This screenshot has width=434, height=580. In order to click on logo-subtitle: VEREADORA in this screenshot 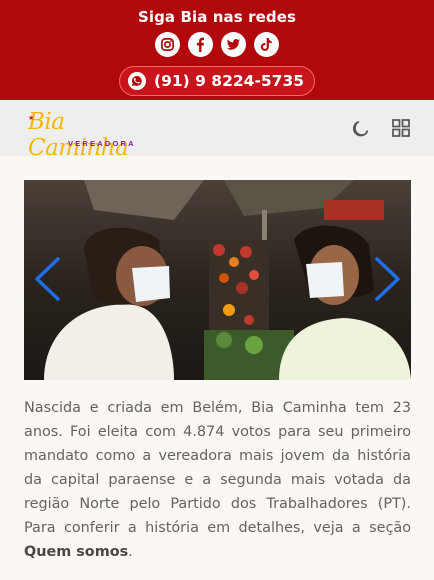, I will do `click(102, 143)`.